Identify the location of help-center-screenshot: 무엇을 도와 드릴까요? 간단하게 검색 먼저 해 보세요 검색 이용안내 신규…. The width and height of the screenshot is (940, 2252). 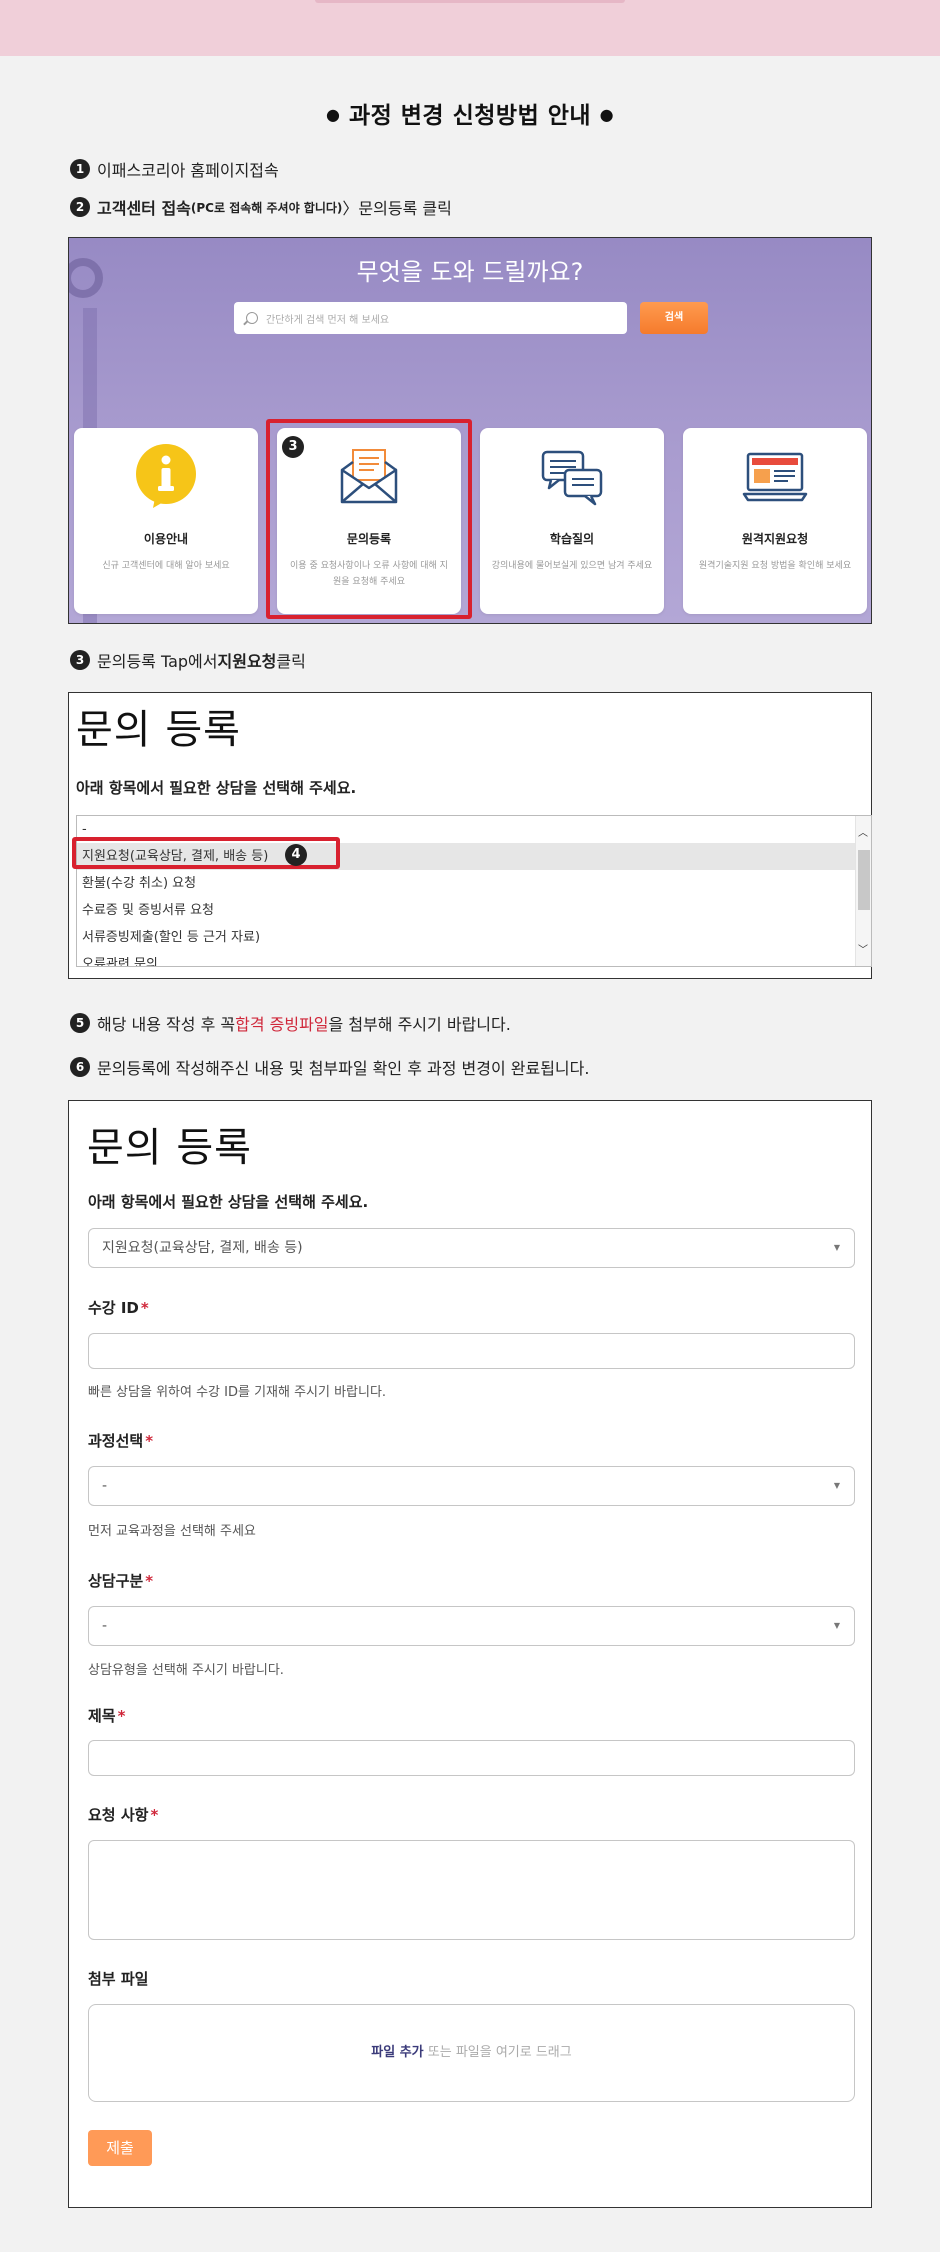
(470, 430).